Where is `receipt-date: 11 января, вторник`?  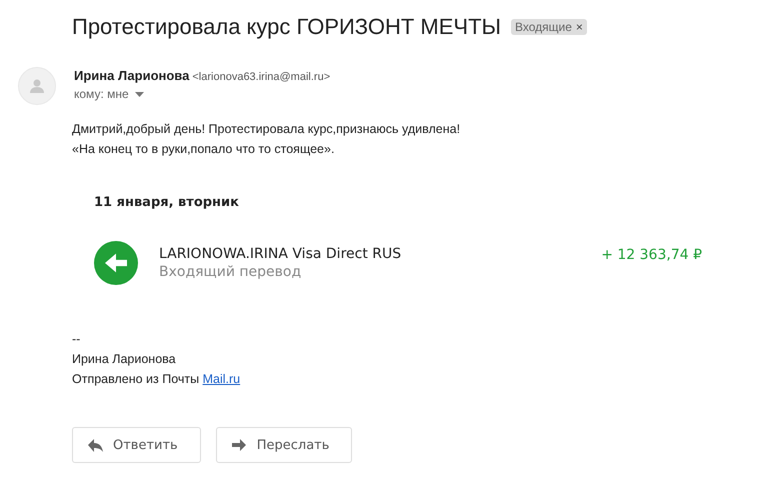
receipt-date: 11 января, вторник is located at coordinates (167, 202).